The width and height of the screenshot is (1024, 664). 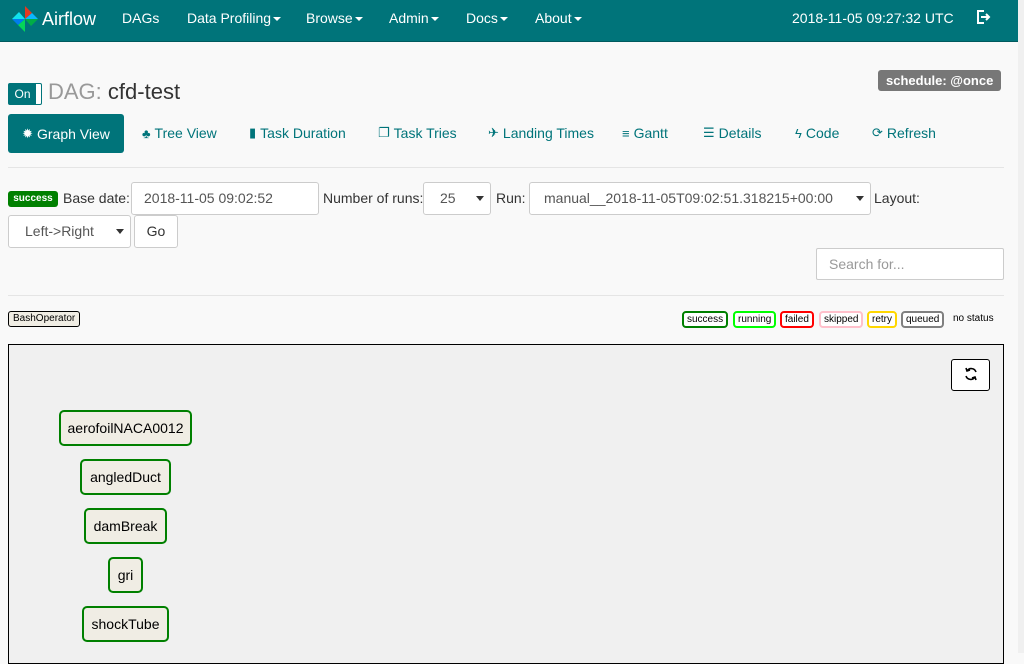 I want to click on nav-docs: Docs, so click(x=487, y=18).